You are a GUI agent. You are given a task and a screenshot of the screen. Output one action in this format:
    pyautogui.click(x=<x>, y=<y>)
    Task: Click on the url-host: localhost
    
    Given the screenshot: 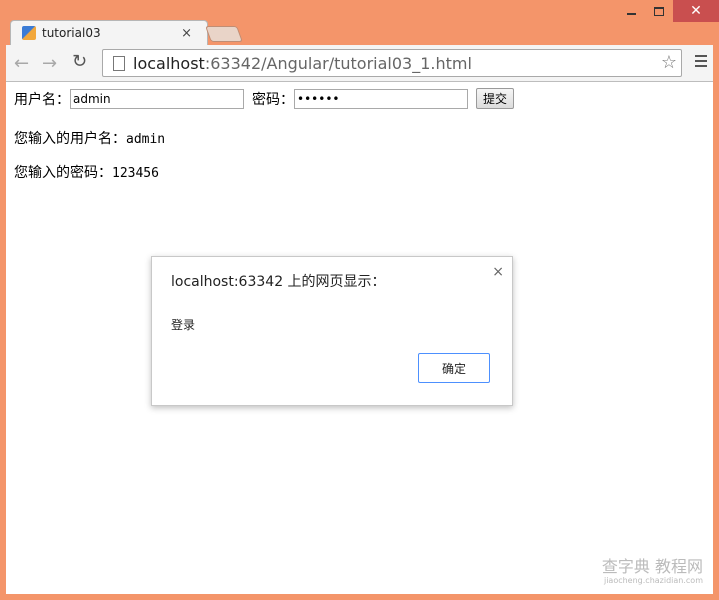 What is the action you would take?
    pyautogui.click(x=169, y=63)
    